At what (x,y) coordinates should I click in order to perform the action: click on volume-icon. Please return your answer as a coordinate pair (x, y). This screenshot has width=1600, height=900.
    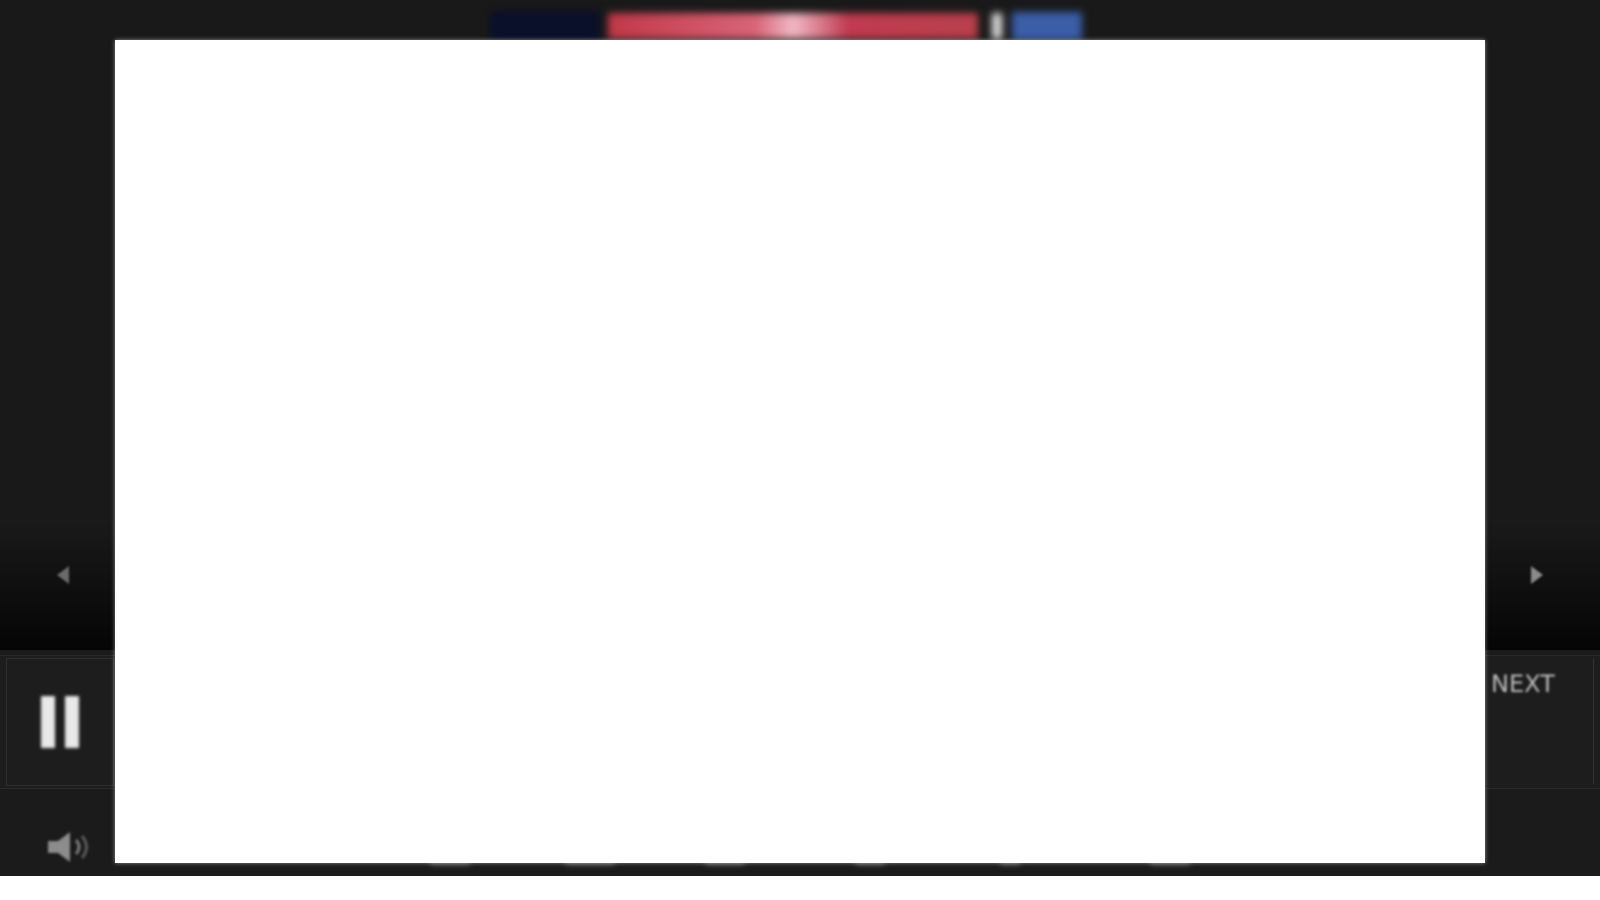
    Looking at the image, I should click on (69, 847).